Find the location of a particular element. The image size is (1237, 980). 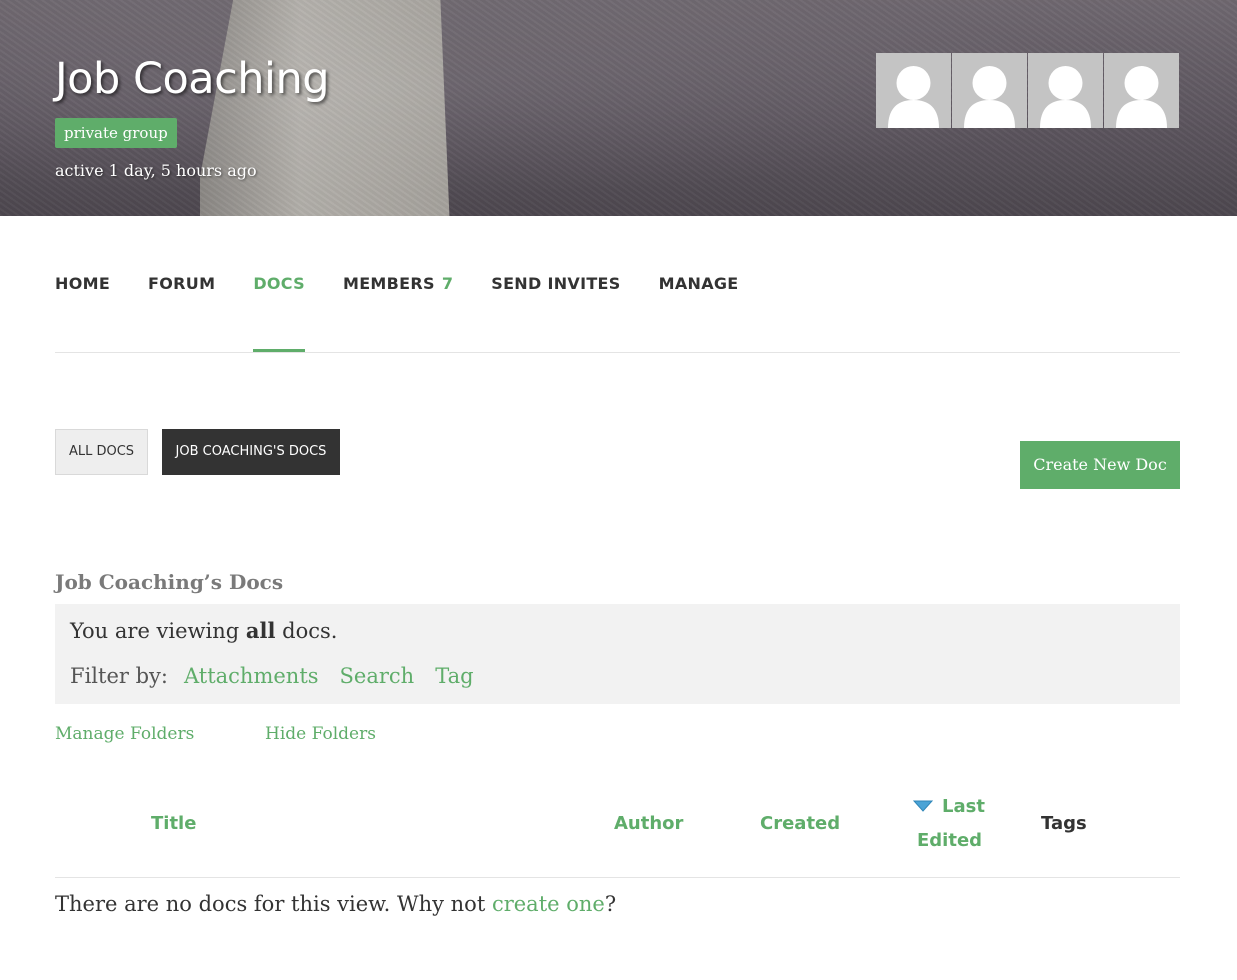

column-tags: Tags is located at coordinates (1064, 823).